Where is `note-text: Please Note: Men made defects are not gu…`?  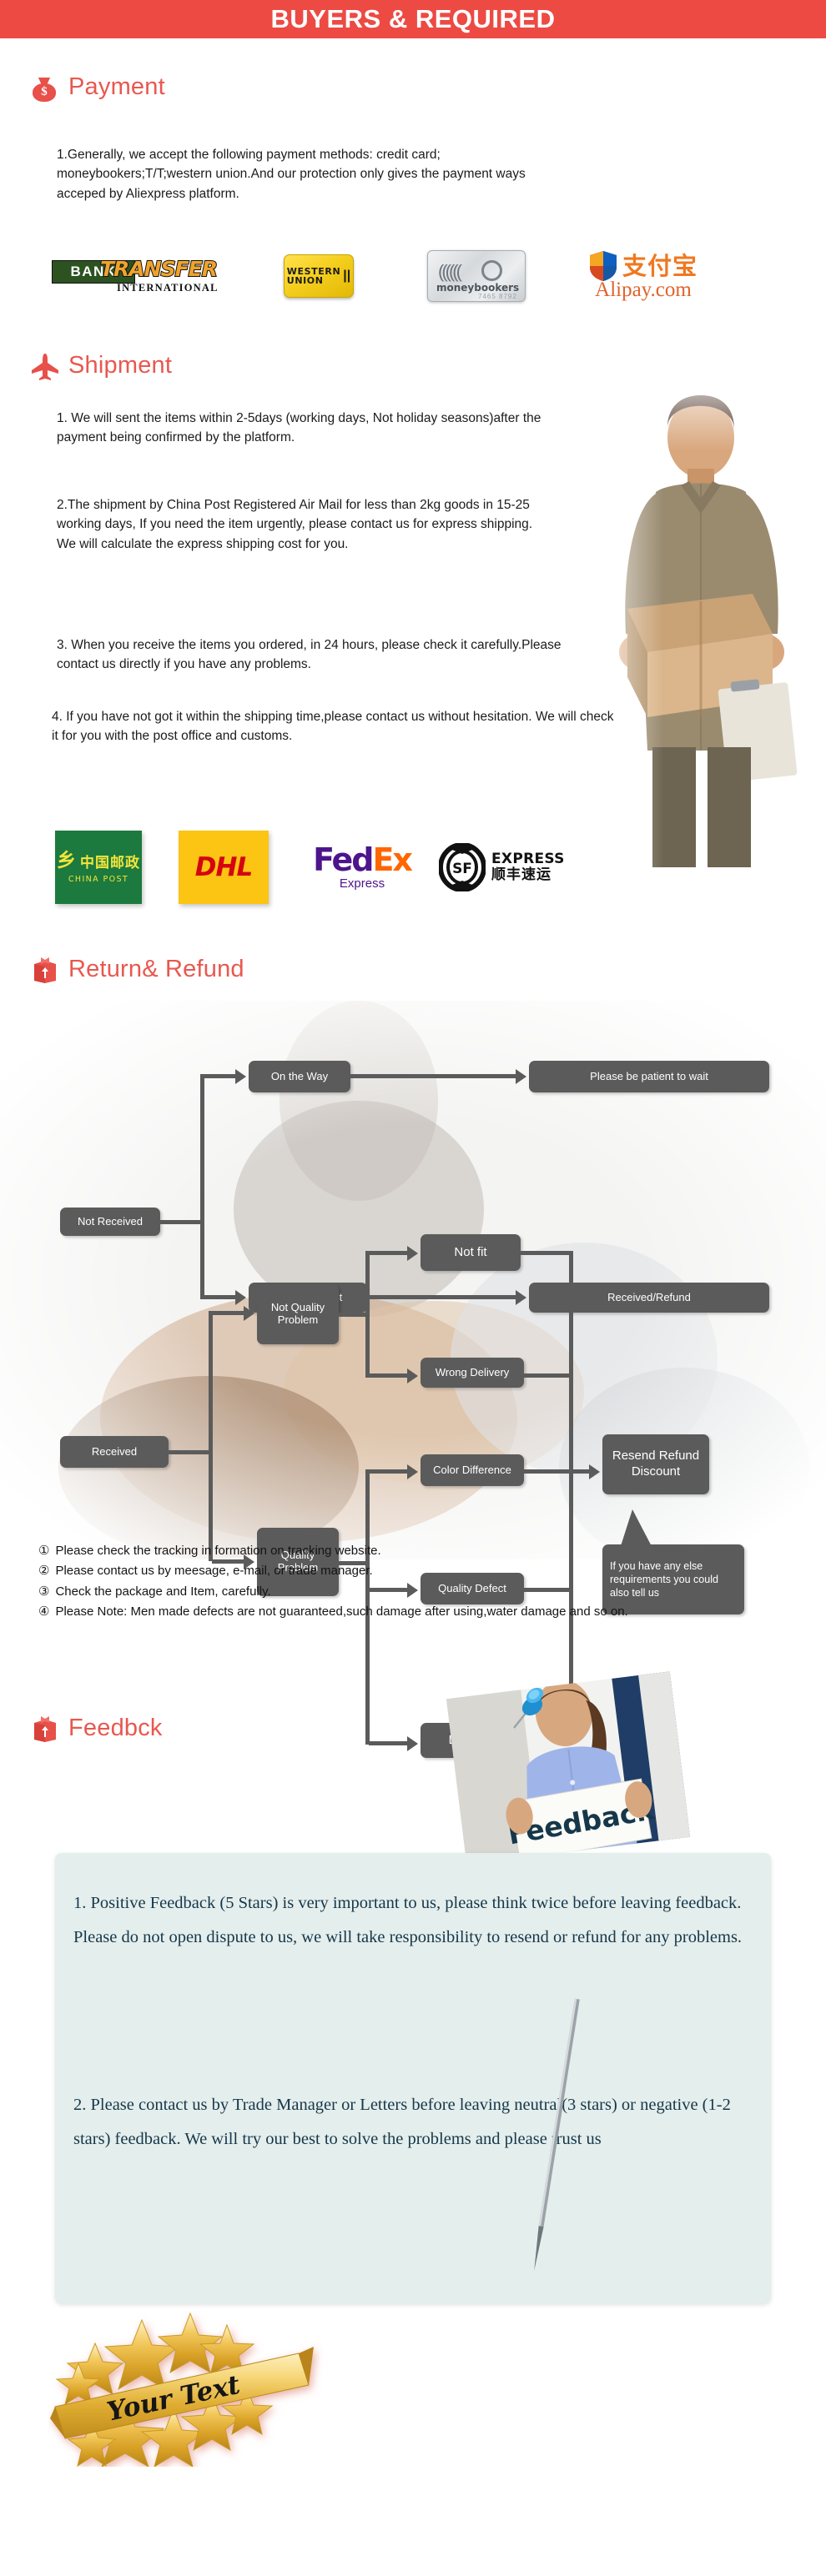 note-text: Please Note: Men made defects are not gu… is located at coordinates (342, 1611).